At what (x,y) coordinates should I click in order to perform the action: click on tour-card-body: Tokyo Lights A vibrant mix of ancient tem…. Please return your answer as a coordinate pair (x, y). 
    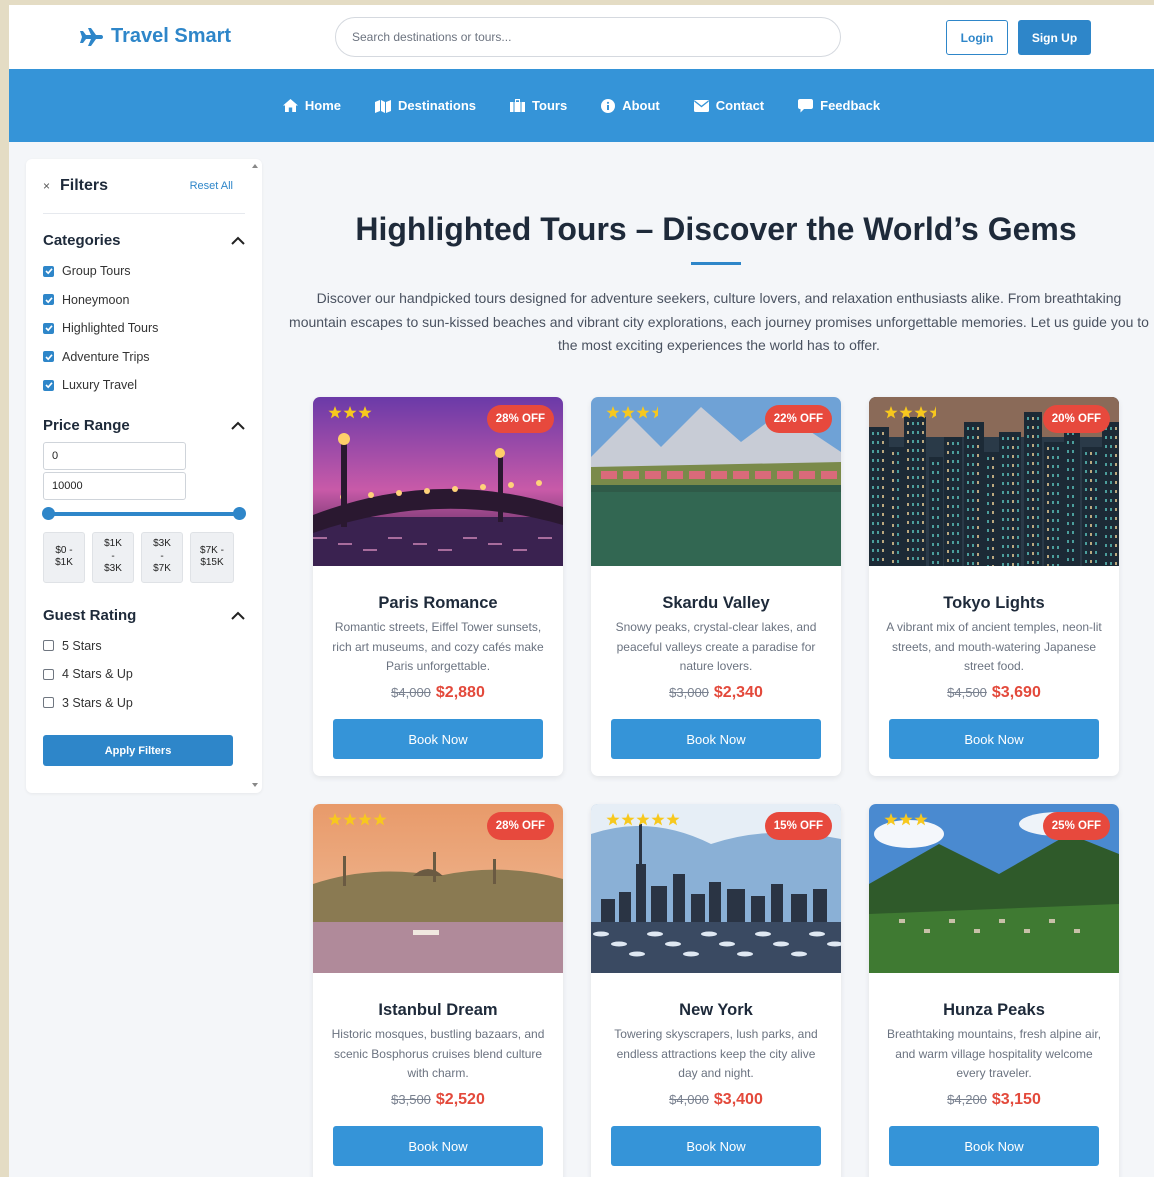
    Looking at the image, I should click on (994, 676).